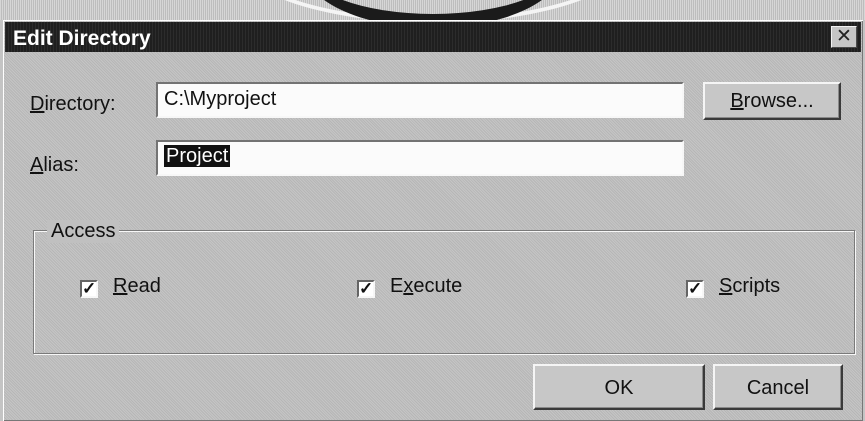  I want to click on dialog-title: Edit Directory, so click(82, 38).